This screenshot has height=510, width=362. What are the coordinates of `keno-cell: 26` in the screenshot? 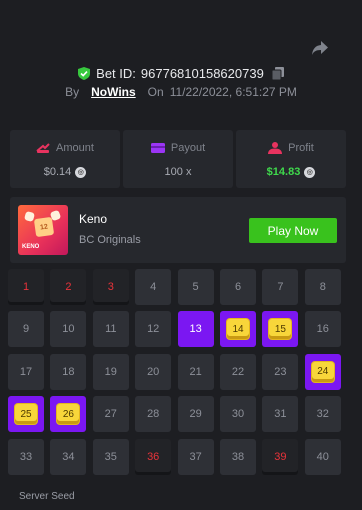 It's located at (68, 414).